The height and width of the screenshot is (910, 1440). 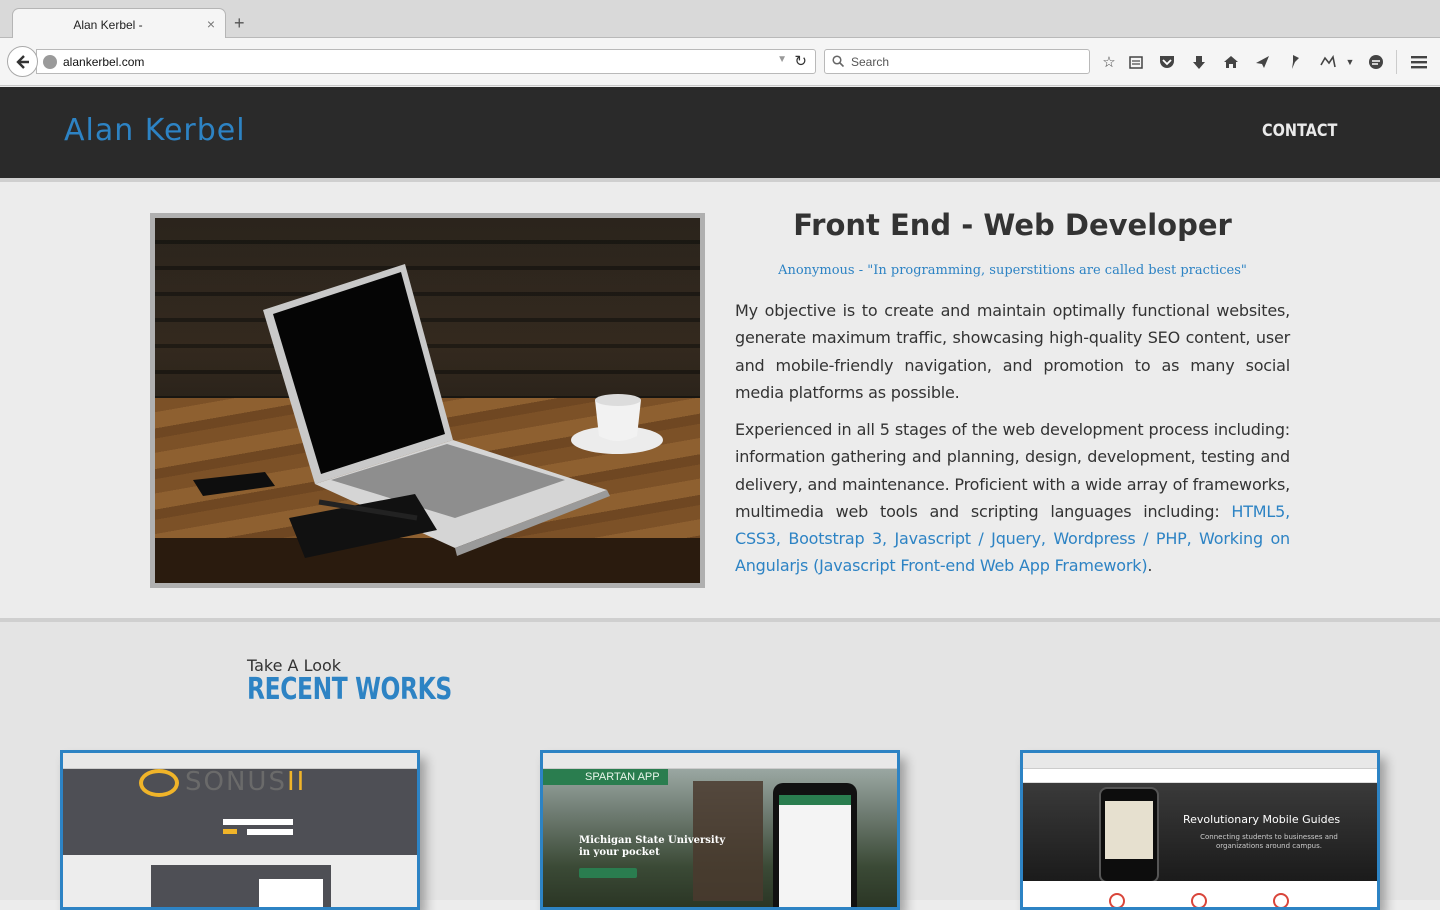 What do you see at coordinates (720, 19) in the screenshot?
I see `browser-tab-strip: Alan Kerbel - × +` at bounding box center [720, 19].